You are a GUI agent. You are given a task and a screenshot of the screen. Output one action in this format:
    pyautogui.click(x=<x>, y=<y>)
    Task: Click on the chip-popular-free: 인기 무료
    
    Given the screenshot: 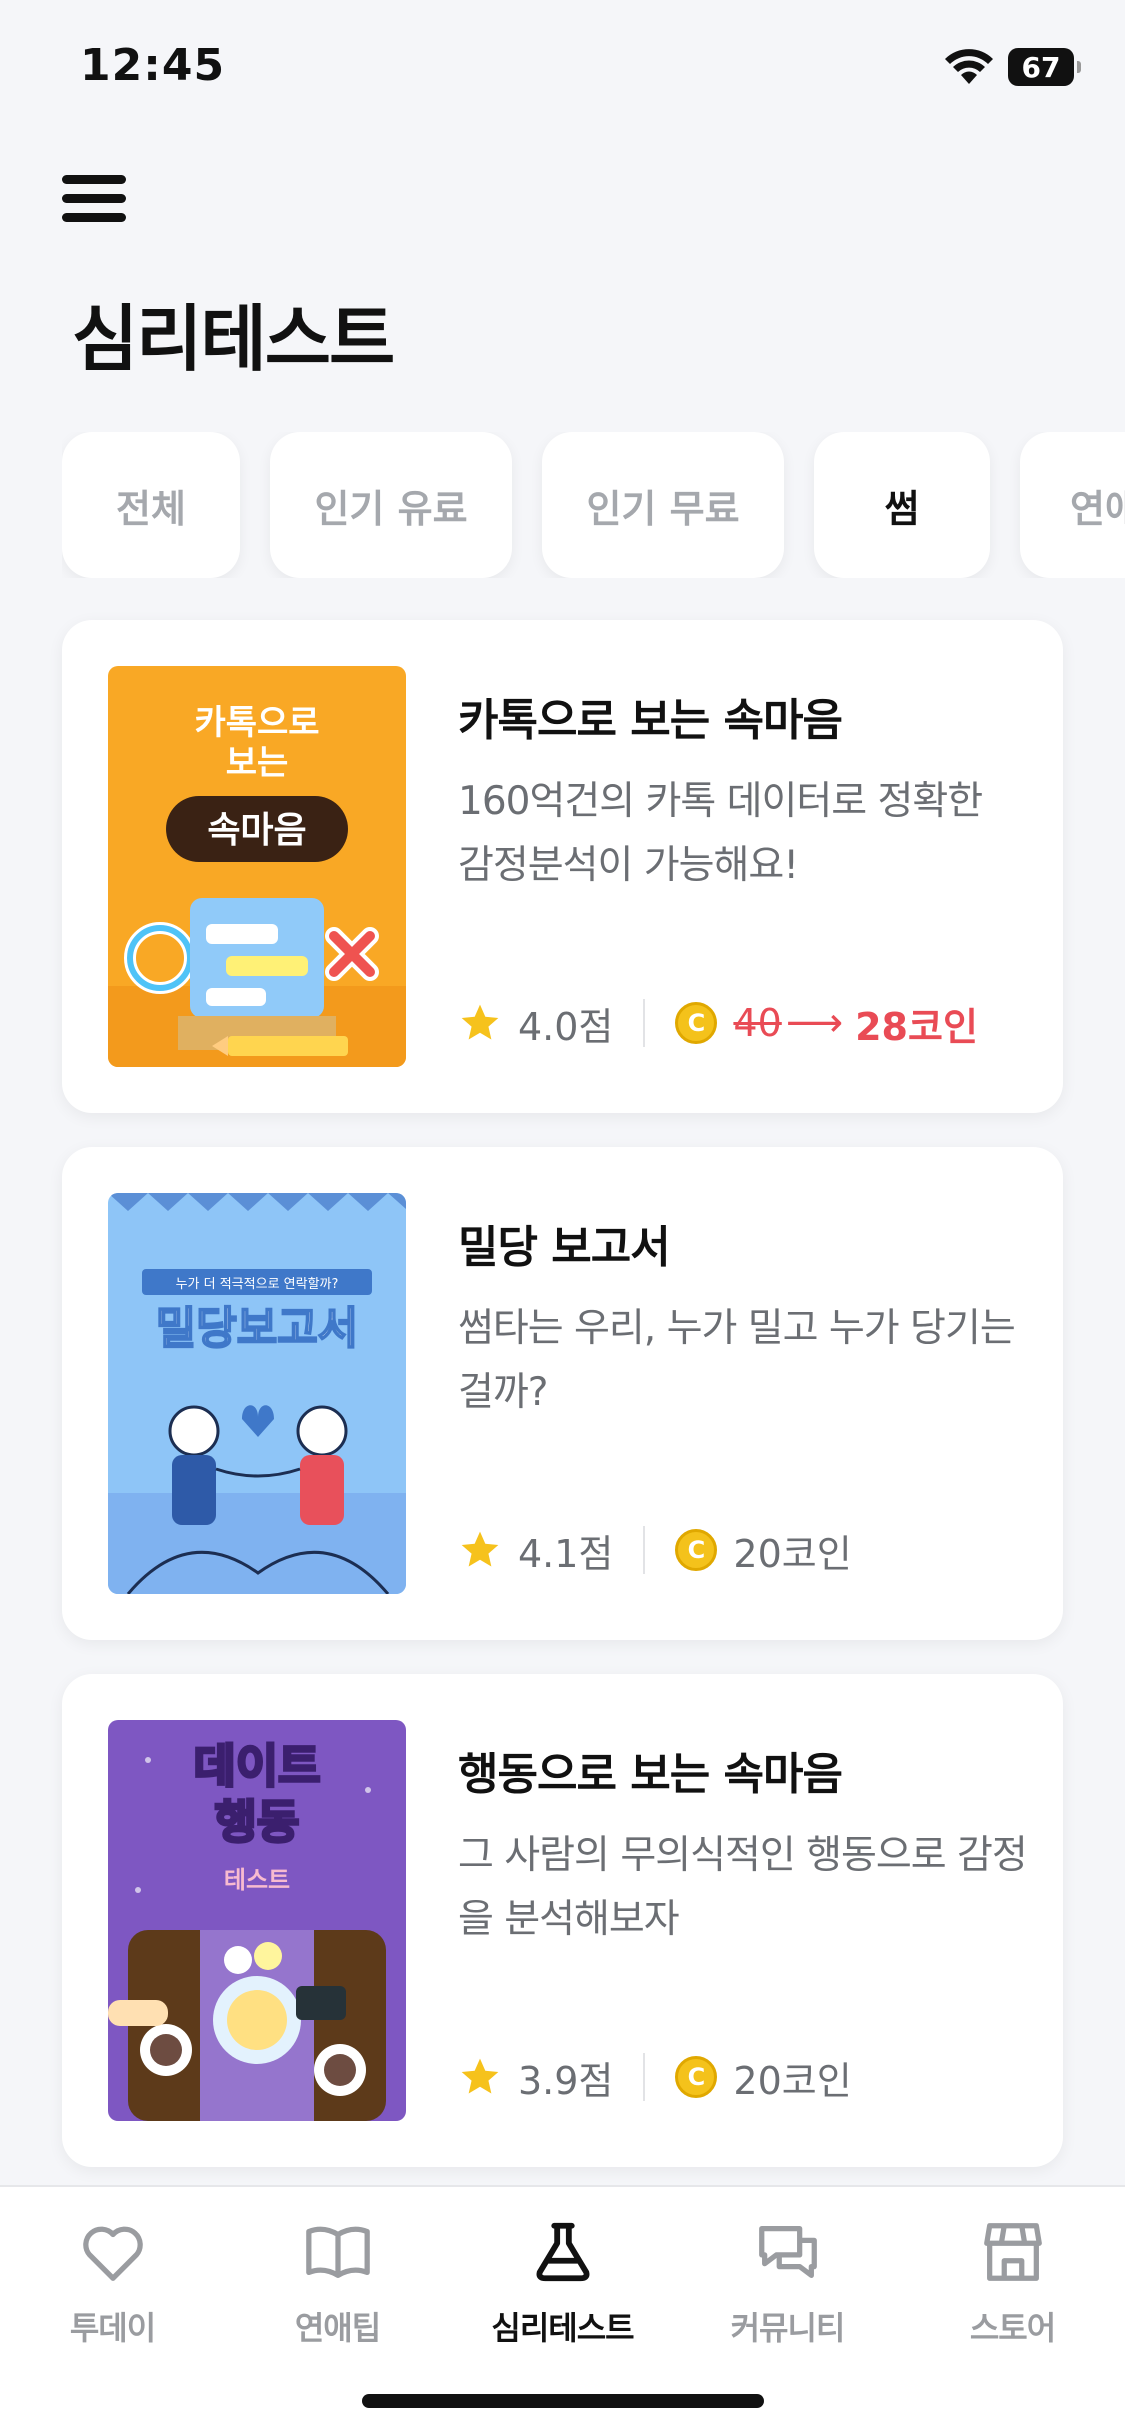 What is the action you would take?
    pyautogui.click(x=663, y=505)
    